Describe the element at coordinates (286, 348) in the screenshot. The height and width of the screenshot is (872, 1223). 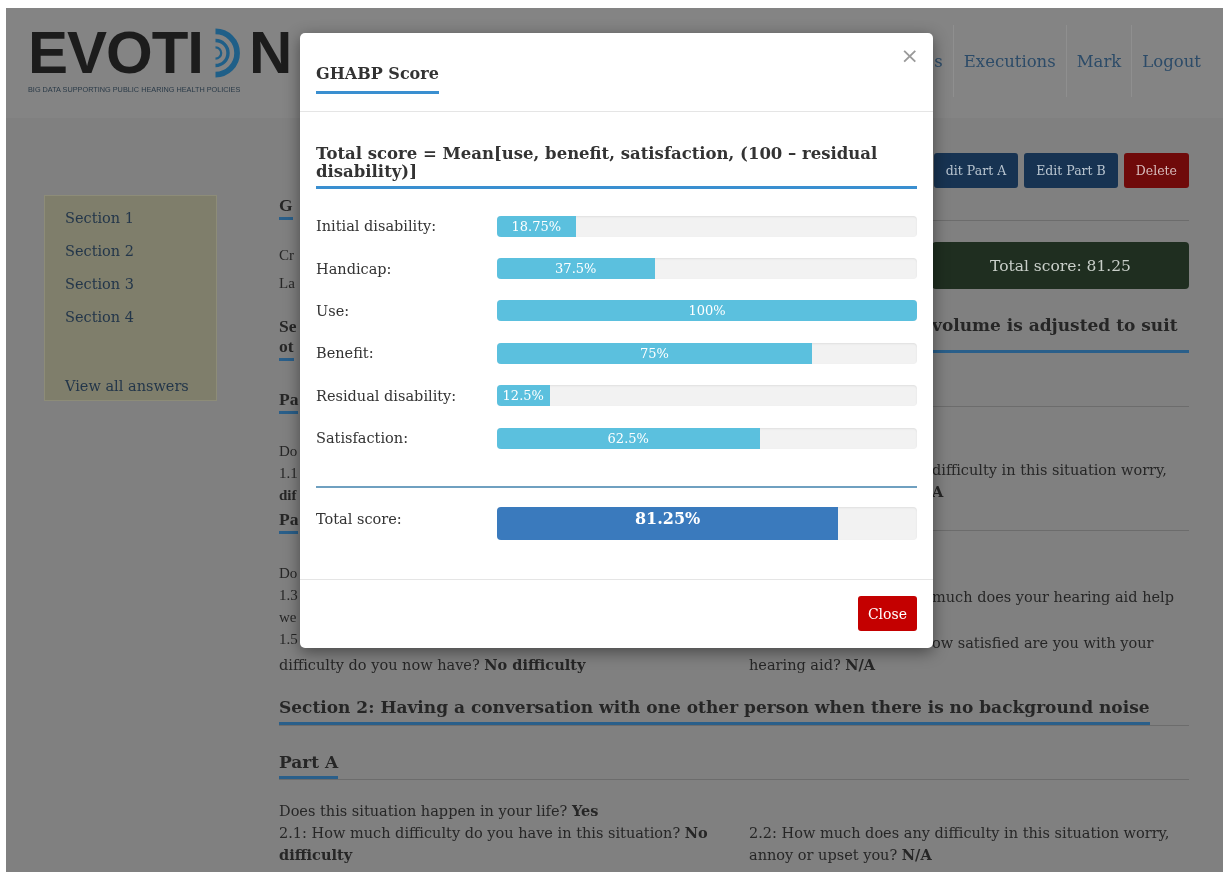
I see `heading-fragment: ot` at that location.